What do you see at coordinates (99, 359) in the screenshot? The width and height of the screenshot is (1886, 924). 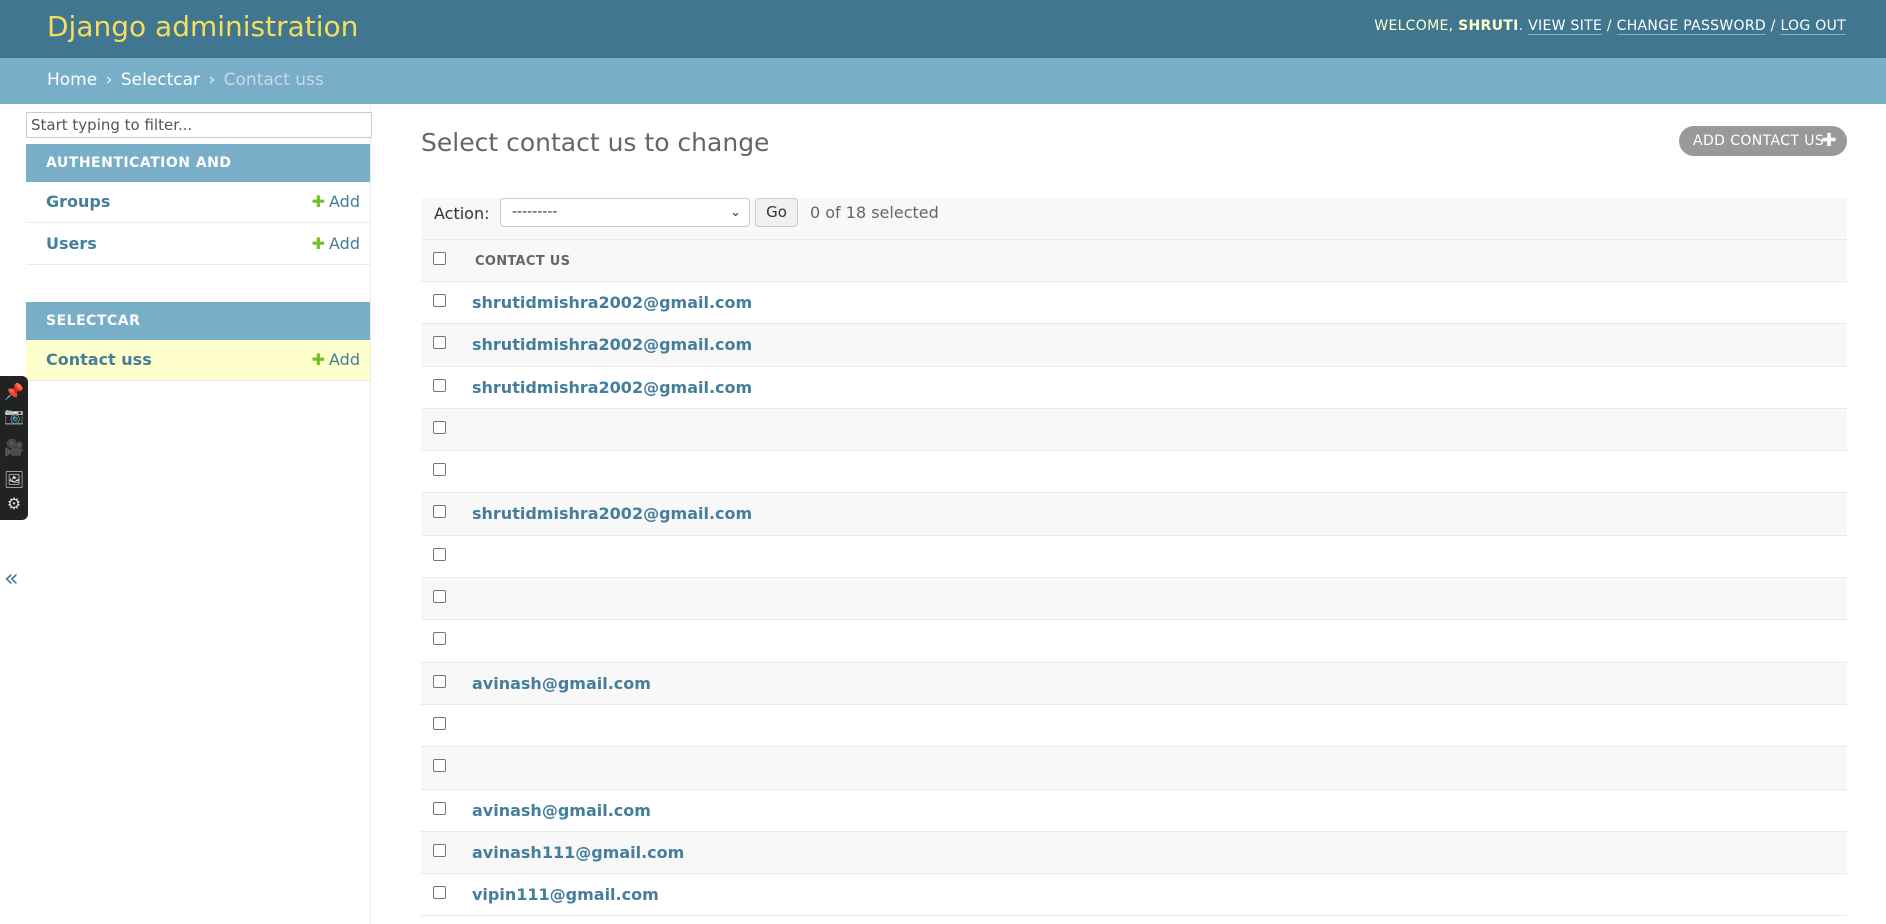 I see `sidebar-item-contact-uss-link: Contact uss` at bounding box center [99, 359].